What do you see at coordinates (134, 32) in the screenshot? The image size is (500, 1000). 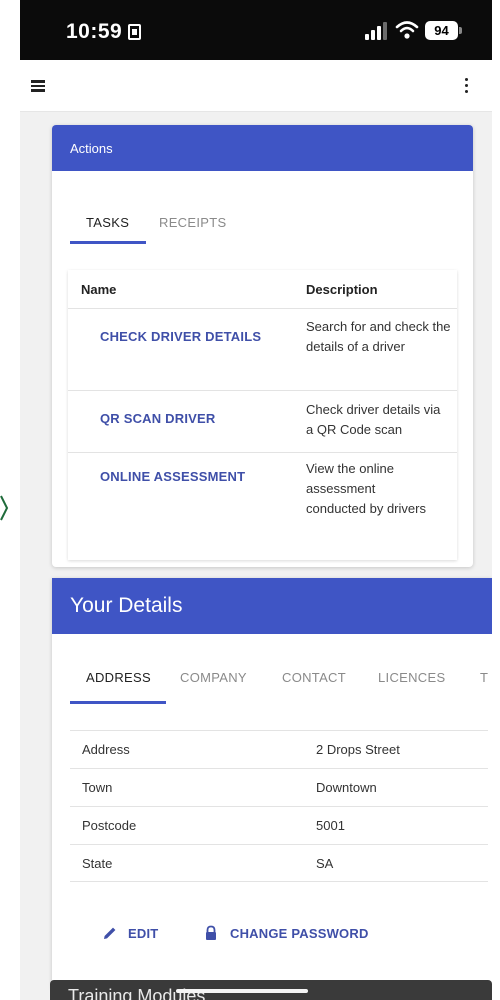 I see `notification-icon` at bounding box center [134, 32].